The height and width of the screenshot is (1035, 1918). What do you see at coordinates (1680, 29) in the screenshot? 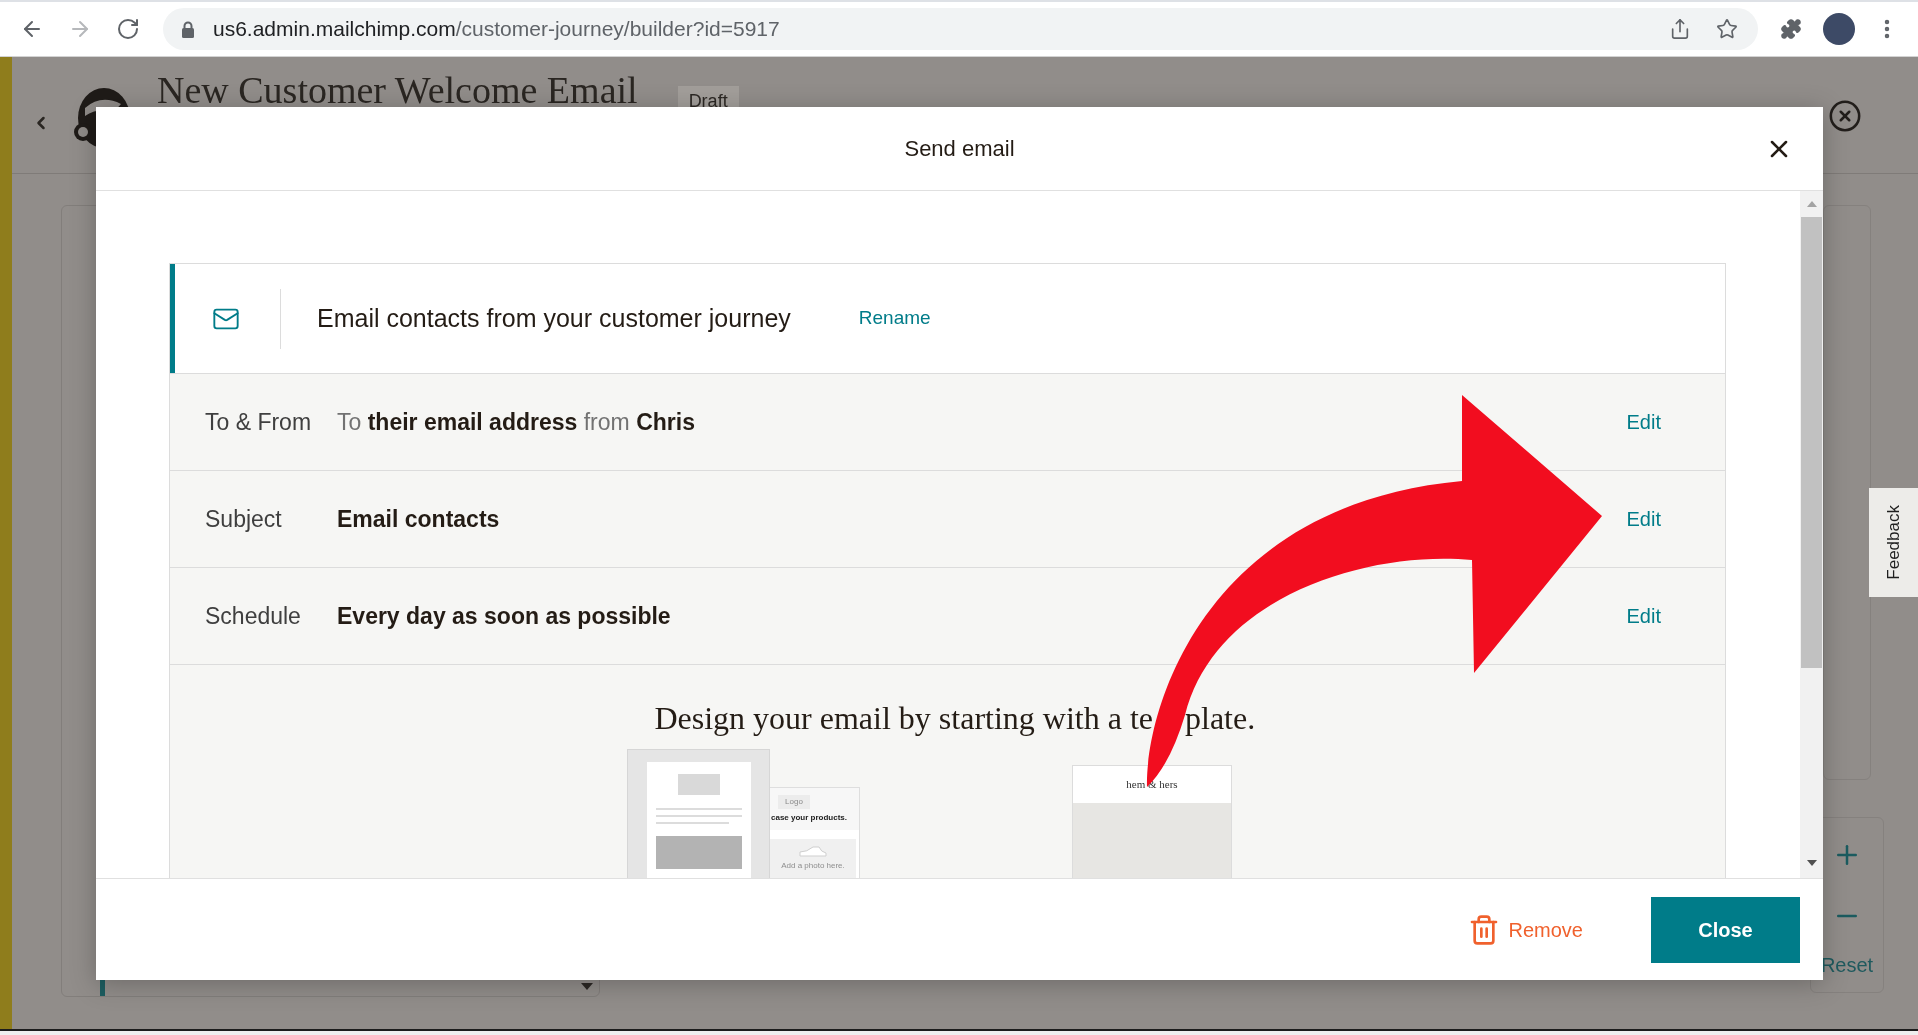
I see `share-icon` at bounding box center [1680, 29].